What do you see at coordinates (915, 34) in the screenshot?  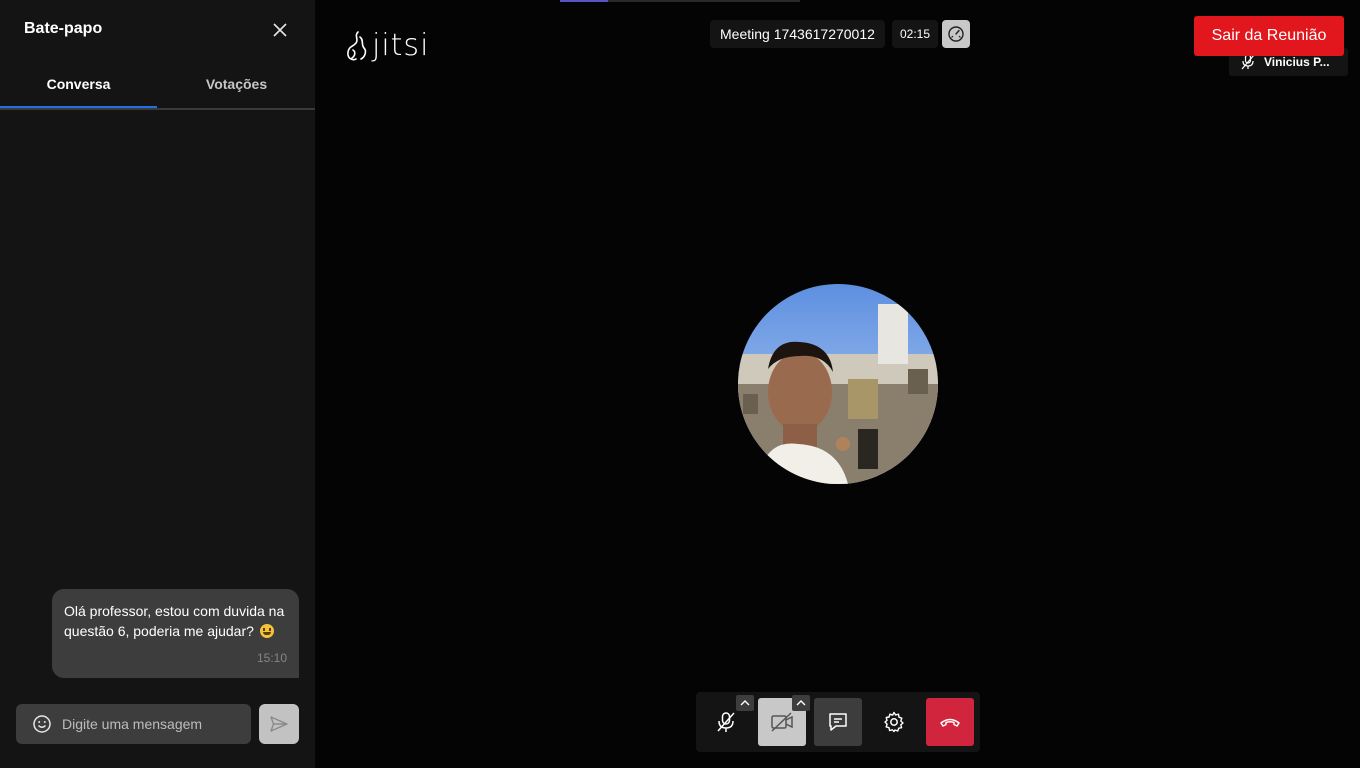 I see `meeting-timer: 02:15` at bounding box center [915, 34].